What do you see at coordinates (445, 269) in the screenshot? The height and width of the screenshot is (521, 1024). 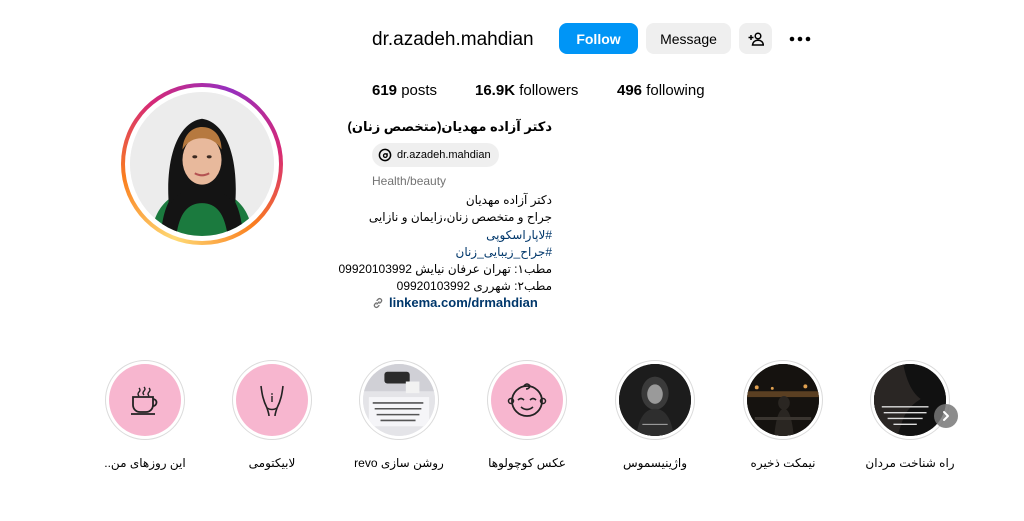 I see `bio-line: مطب۱: تهران عرفان نیایش 09920103992` at bounding box center [445, 269].